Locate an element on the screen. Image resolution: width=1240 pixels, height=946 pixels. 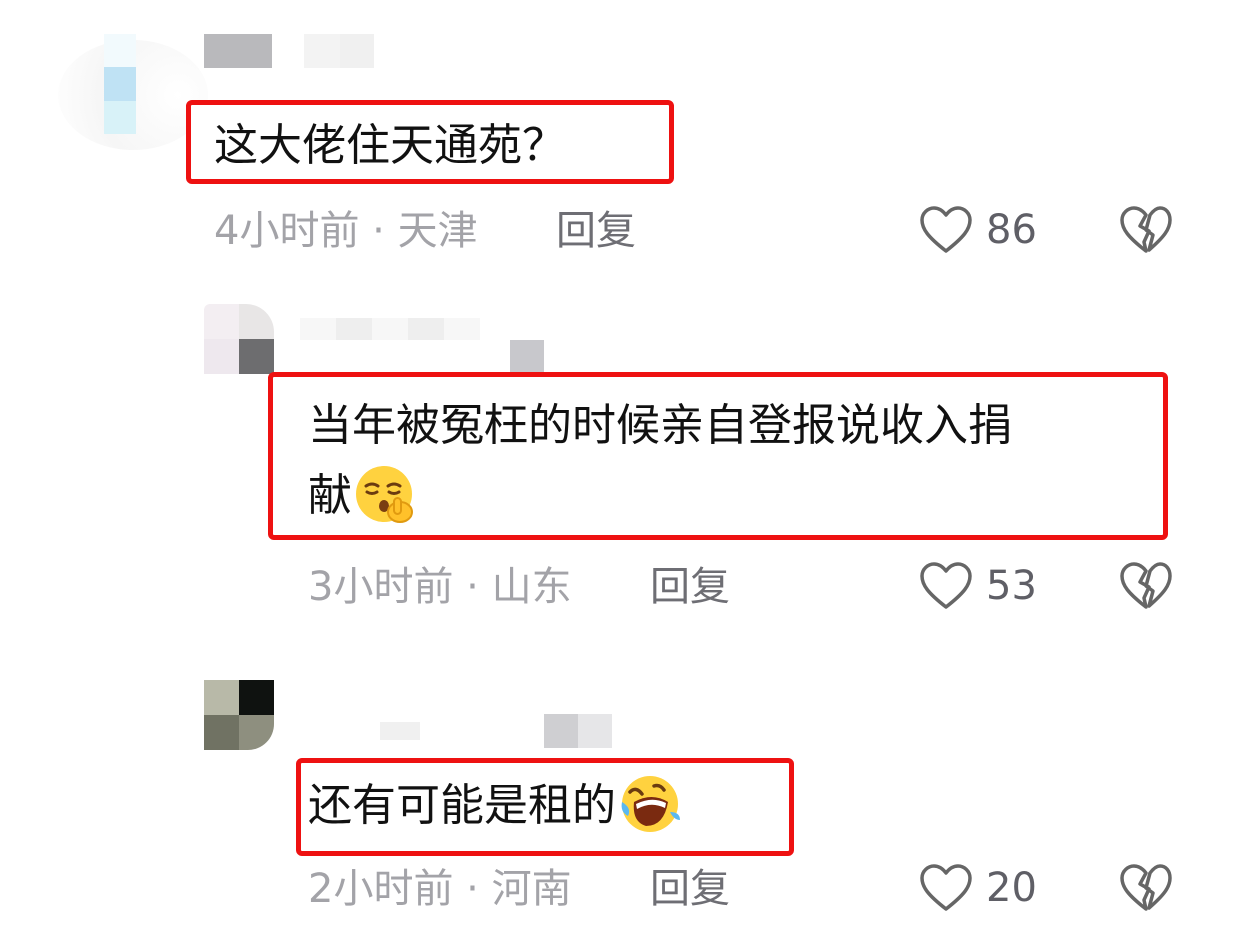
like-button: 53 is located at coordinates (977, 586).